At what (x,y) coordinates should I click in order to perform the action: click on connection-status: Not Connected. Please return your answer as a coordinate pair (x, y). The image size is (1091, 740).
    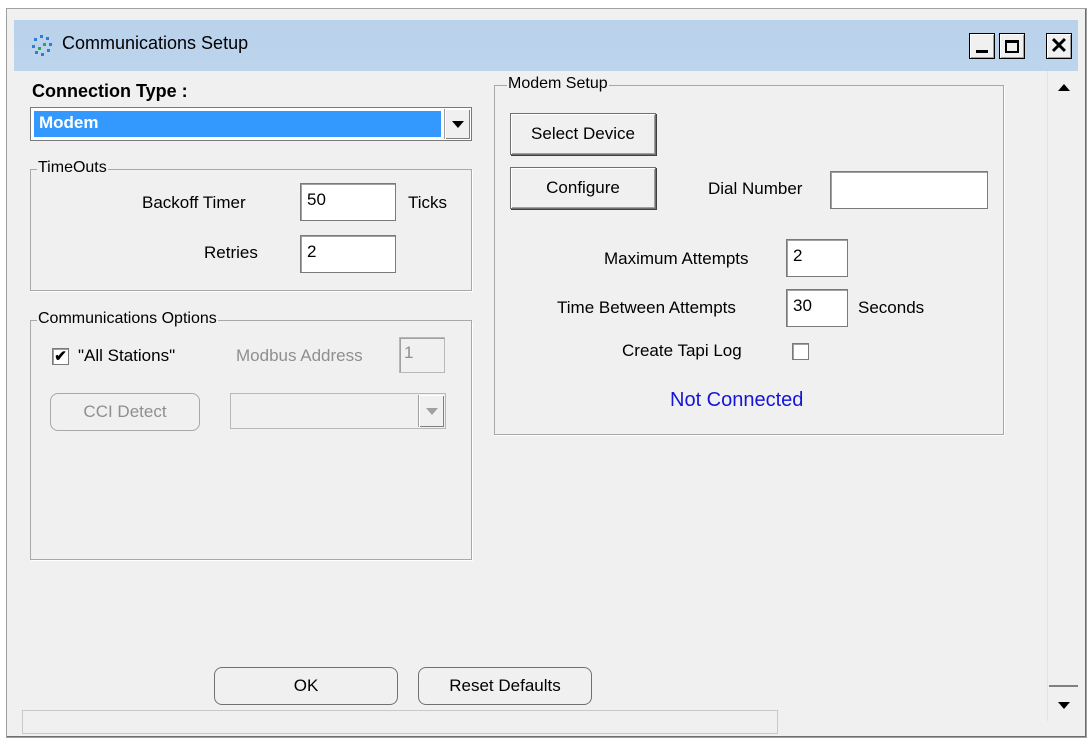
    Looking at the image, I should click on (737, 400).